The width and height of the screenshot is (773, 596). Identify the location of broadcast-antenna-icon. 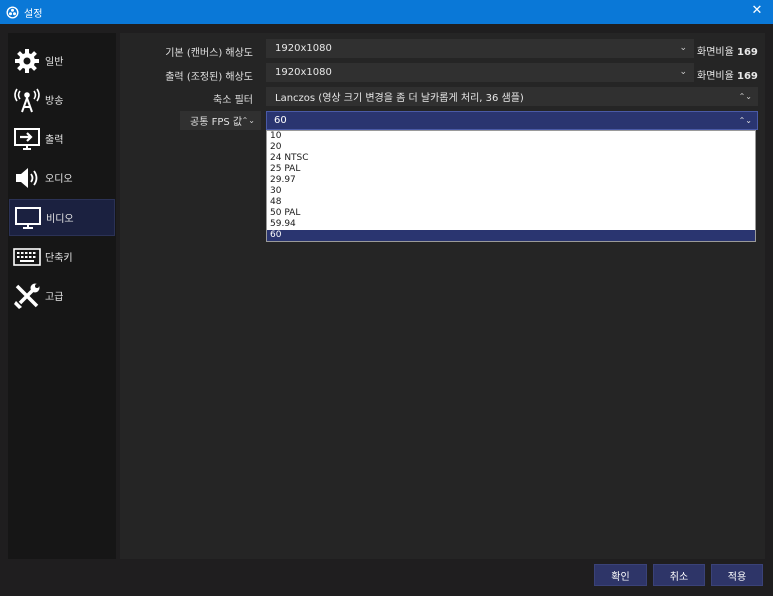
(27, 100).